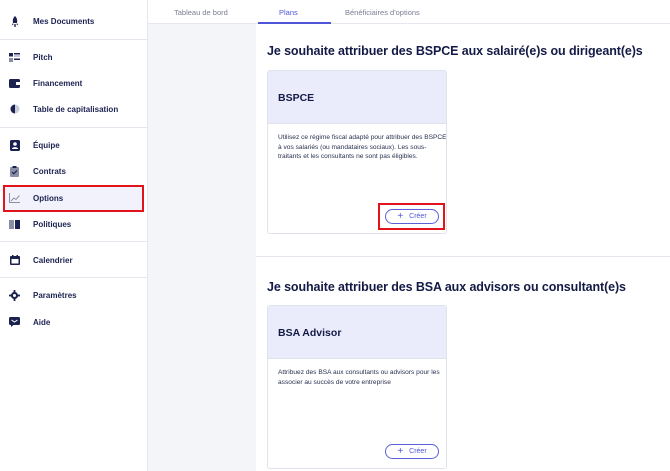 The image size is (670, 471). What do you see at coordinates (14, 171) in the screenshot?
I see `clipboard-icon` at bounding box center [14, 171].